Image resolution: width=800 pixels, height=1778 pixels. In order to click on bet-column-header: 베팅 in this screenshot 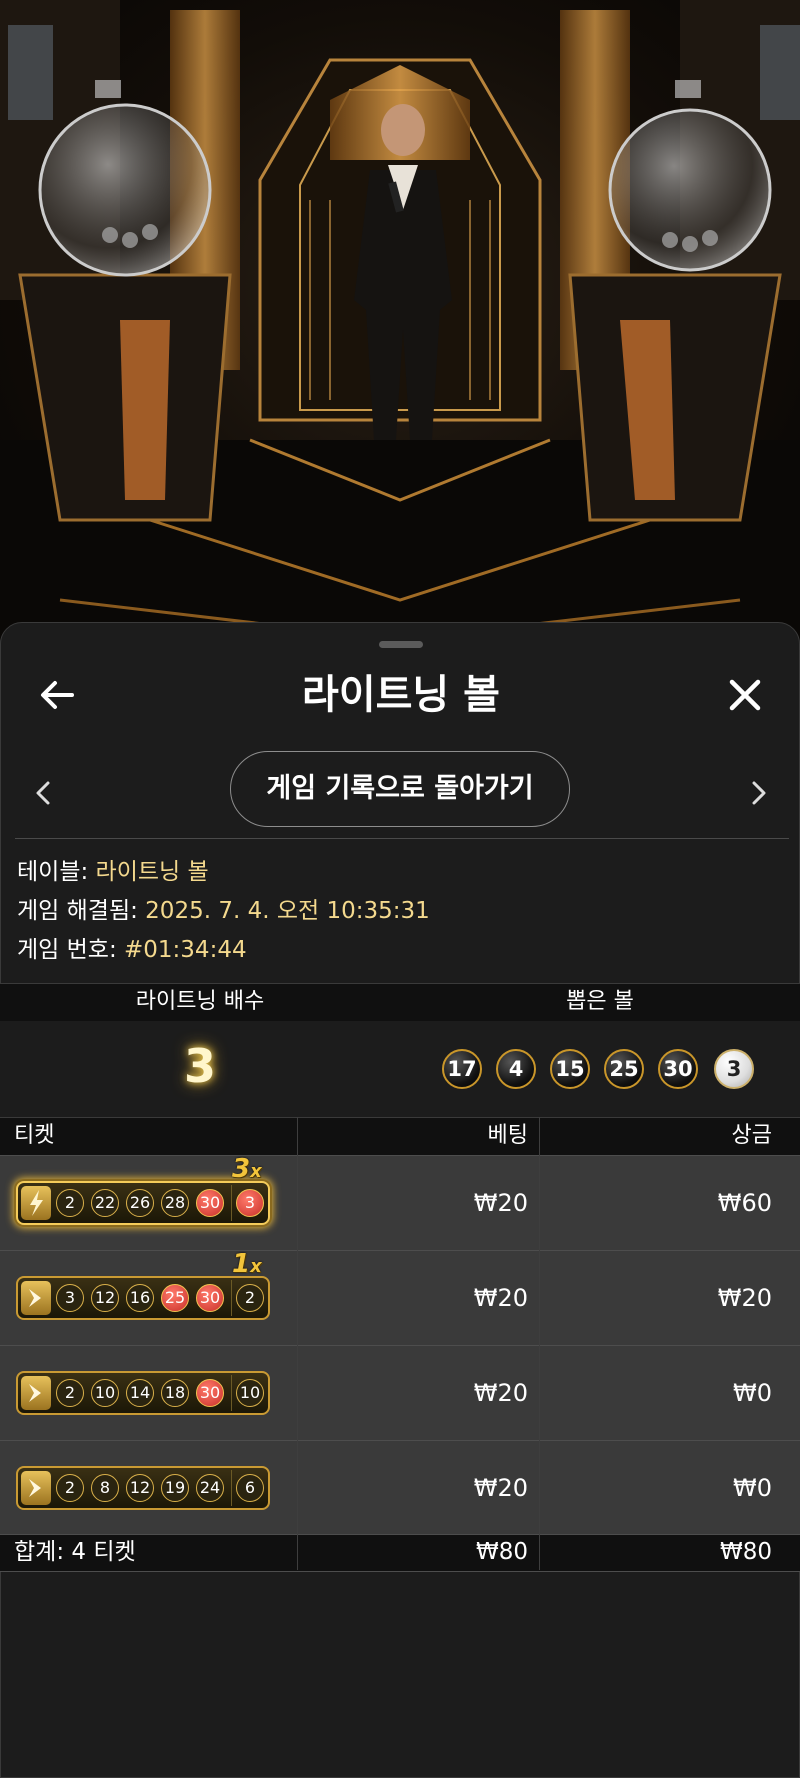, I will do `click(507, 1135)`.